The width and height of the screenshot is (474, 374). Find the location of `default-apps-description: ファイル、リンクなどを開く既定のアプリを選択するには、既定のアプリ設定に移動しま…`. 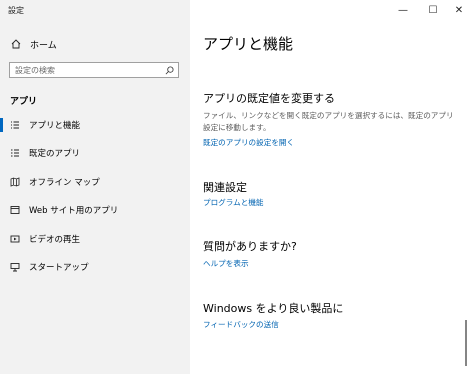

default-apps-description: ファイル、リンクなどを開く既定のアプリを選択するには、既定のアプリ設定に移動しま… is located at coordinates (328, 121).